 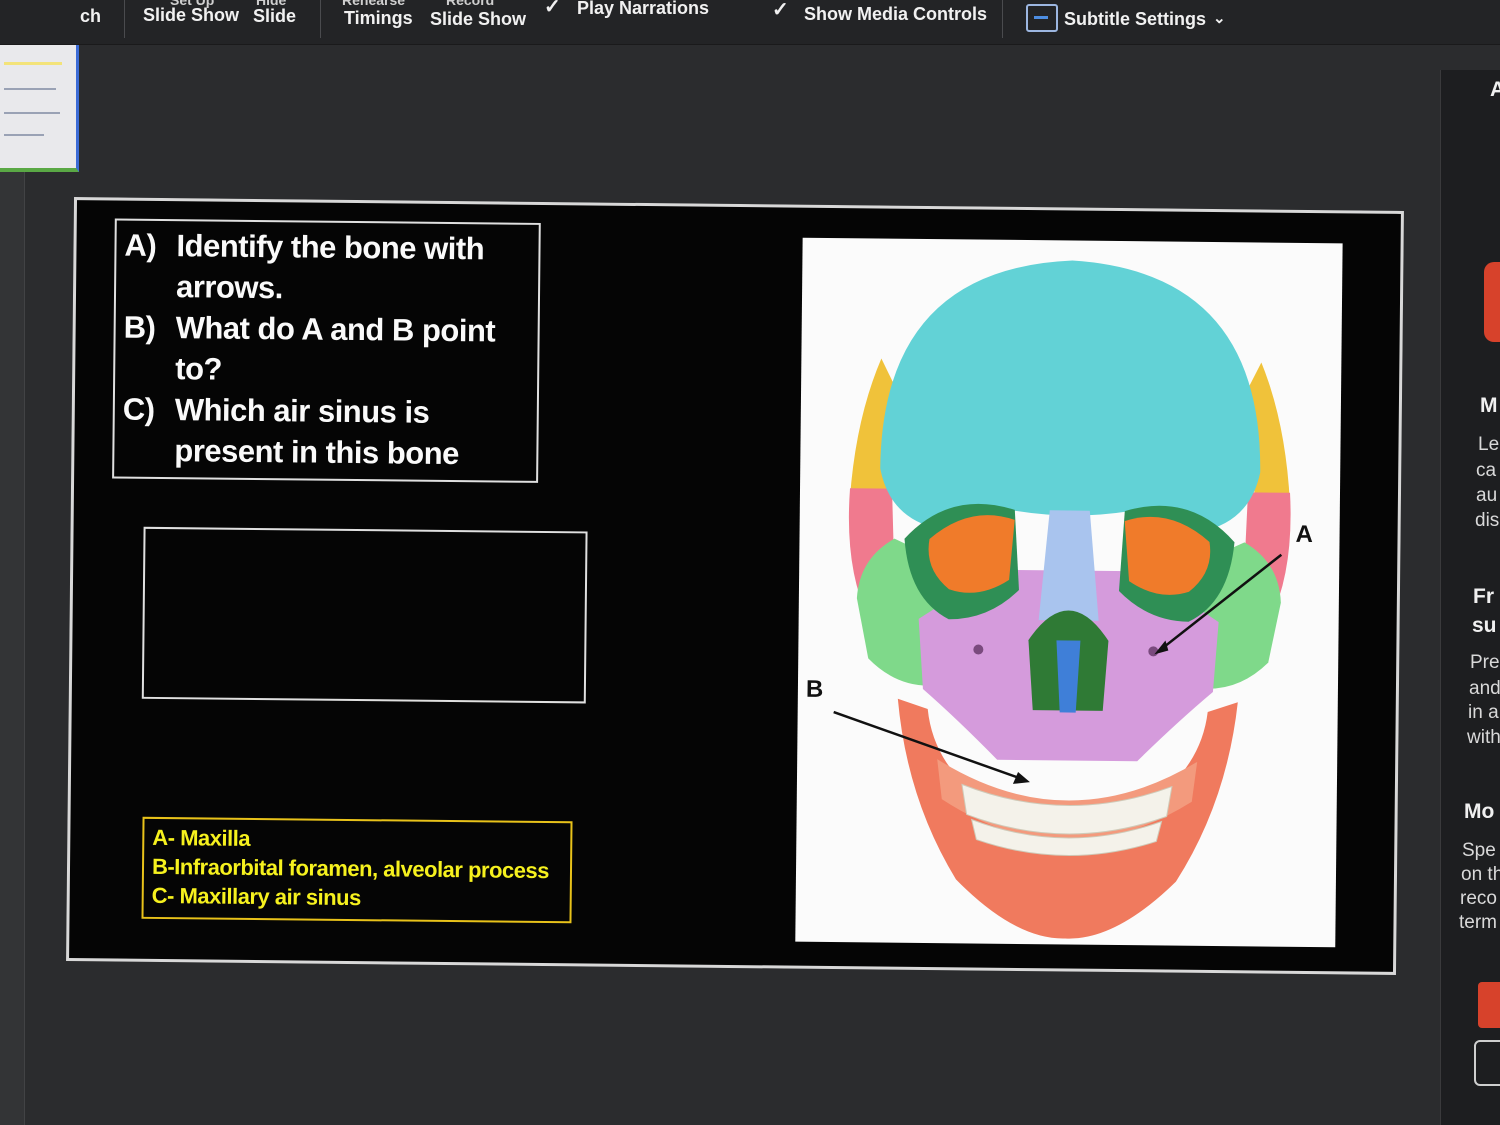 What do you see at coordinates (1483, 596) in the screenshot?
I see `pane-heading: Fr` at bounding box center [1483, 596].